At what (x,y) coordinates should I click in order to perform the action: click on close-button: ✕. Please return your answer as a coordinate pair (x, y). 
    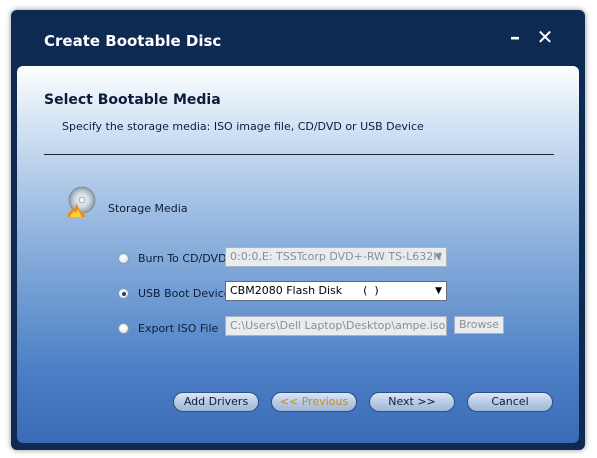
    Looking at the image, I should click on (545, 37).